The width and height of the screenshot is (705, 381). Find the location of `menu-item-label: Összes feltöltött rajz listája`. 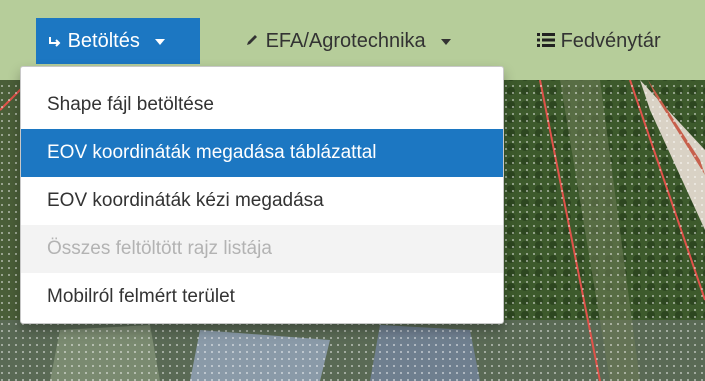

menu-item-label: Összes feltöltött rajz listája is located at coordinates (159, 248).